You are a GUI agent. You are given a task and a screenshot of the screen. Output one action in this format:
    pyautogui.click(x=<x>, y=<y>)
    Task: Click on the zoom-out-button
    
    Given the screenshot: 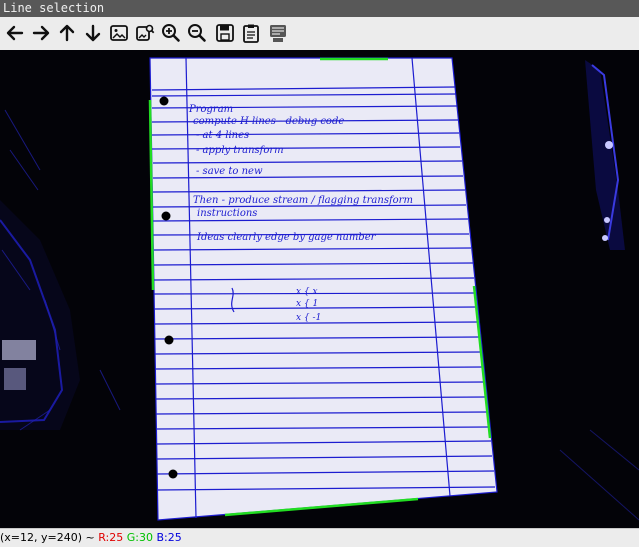 What is the action you would take?
    pyautogui.click(x=197, y=33)
    